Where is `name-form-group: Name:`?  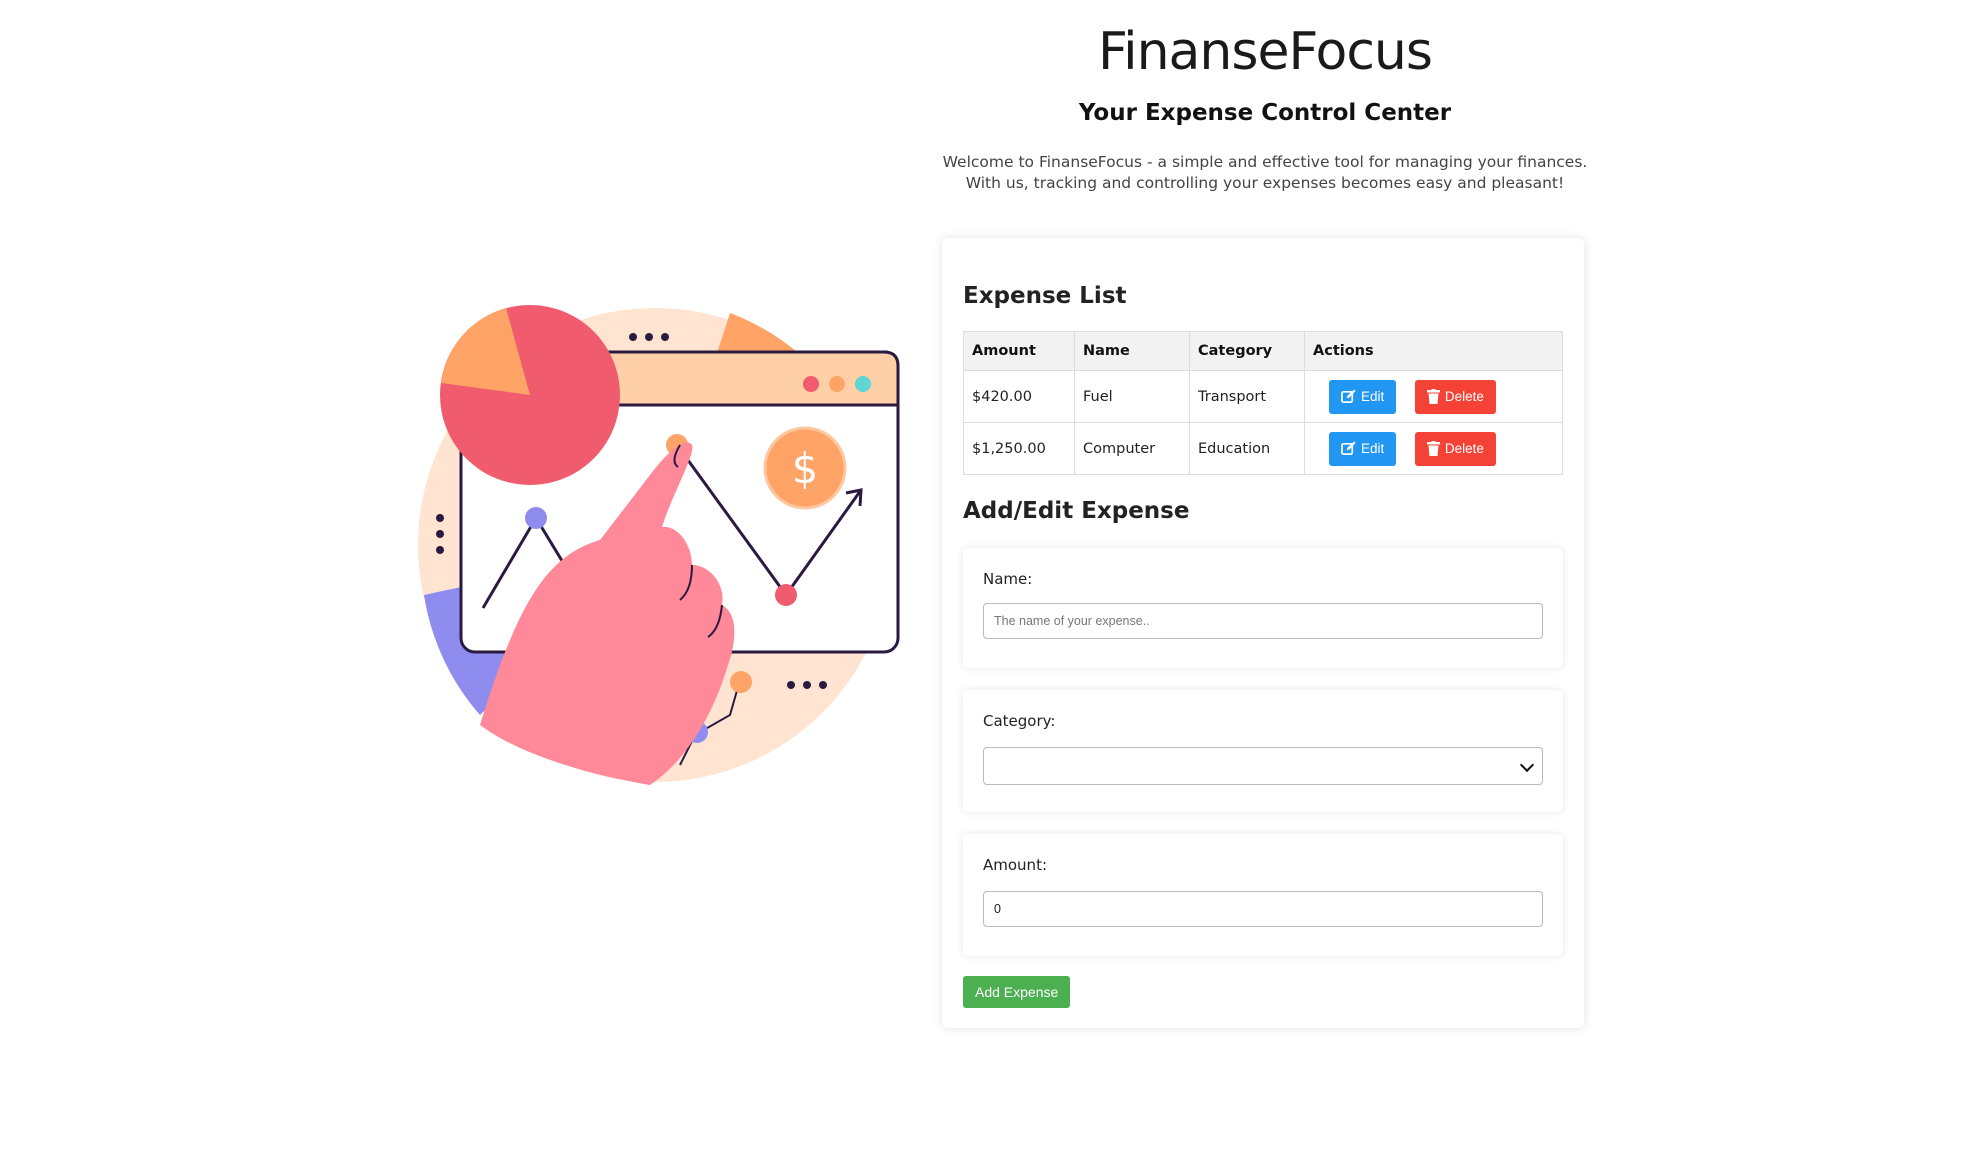
name-form-group: Name: is located at coordinates (1263, 608).